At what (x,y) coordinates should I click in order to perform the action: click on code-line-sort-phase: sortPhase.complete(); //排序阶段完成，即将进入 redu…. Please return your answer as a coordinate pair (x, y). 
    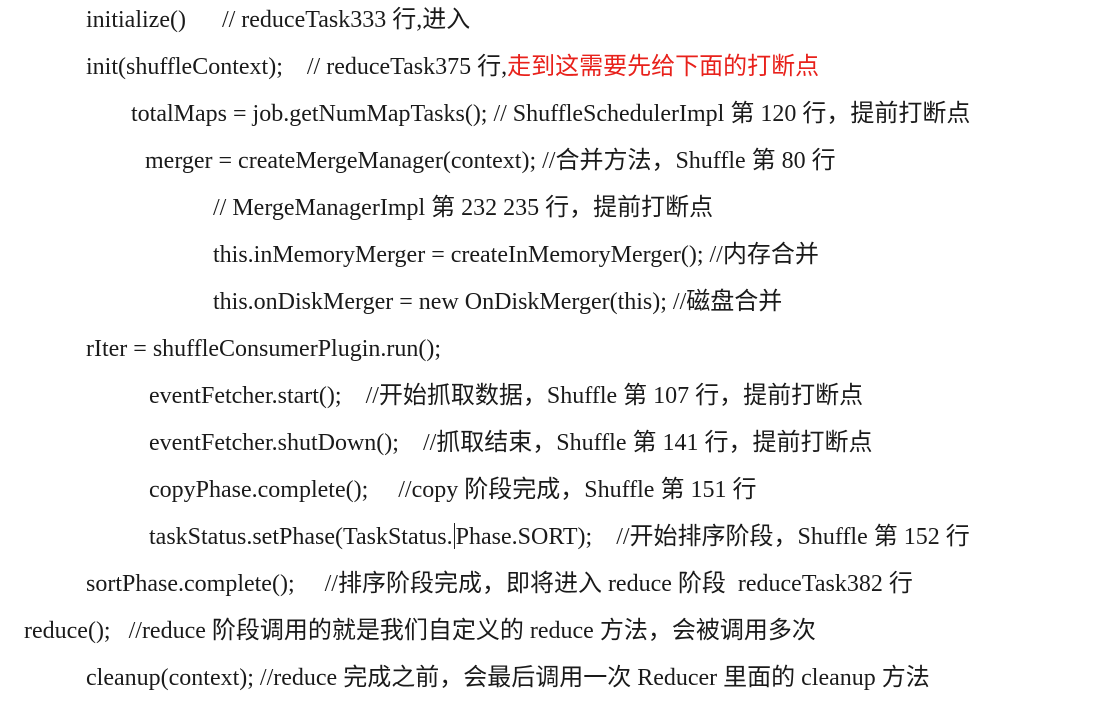
    Looking at the image, I should click on (499, 587).